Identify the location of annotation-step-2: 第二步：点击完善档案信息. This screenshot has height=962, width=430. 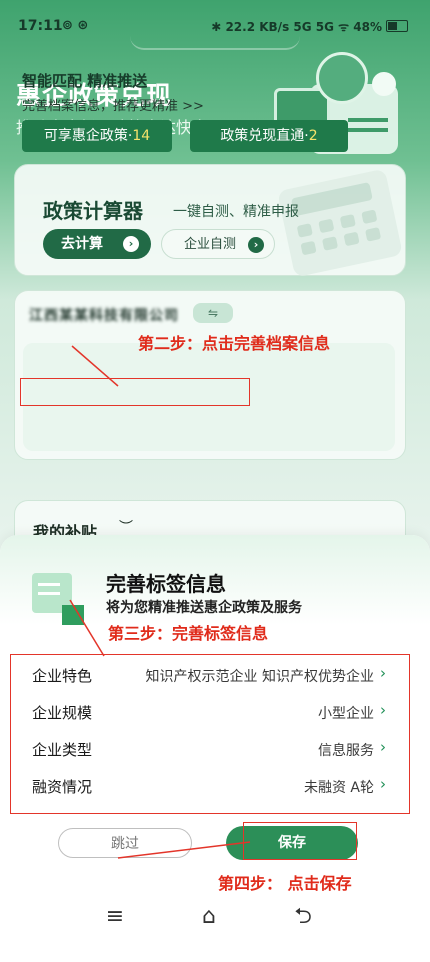
(234, 343).